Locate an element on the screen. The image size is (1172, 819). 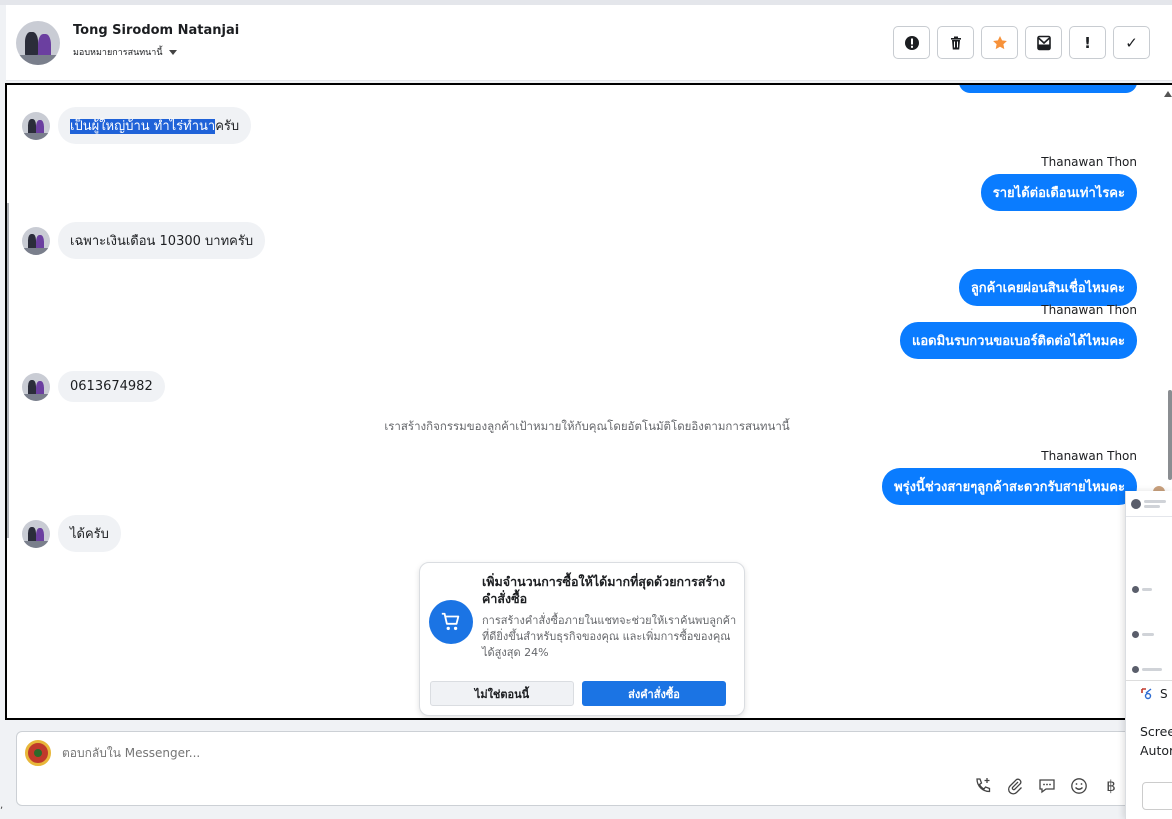
outgoing-message-row: แอดมินรบกวนขอเบอร์ติดต่อได้ไหมคะ is located at coordinates (1018, 340).